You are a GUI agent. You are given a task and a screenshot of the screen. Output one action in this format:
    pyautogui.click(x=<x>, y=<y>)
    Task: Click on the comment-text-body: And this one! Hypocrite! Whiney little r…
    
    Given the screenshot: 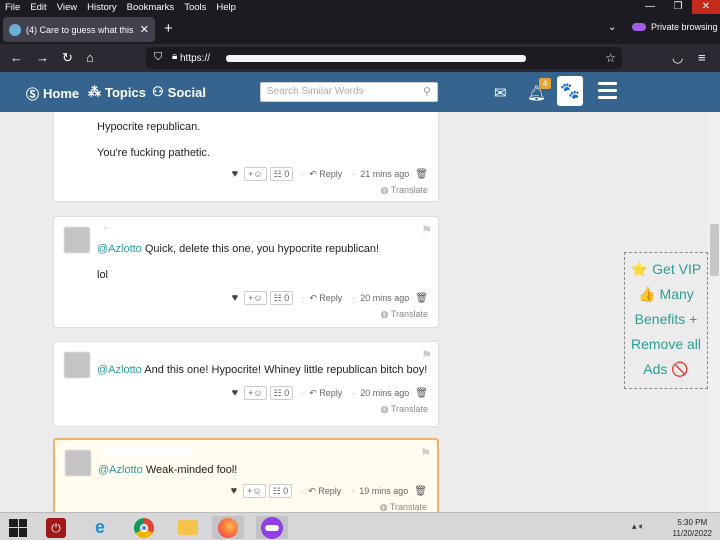 What is the action you would take?
    pyautogui.click(x=284, y=370)
    